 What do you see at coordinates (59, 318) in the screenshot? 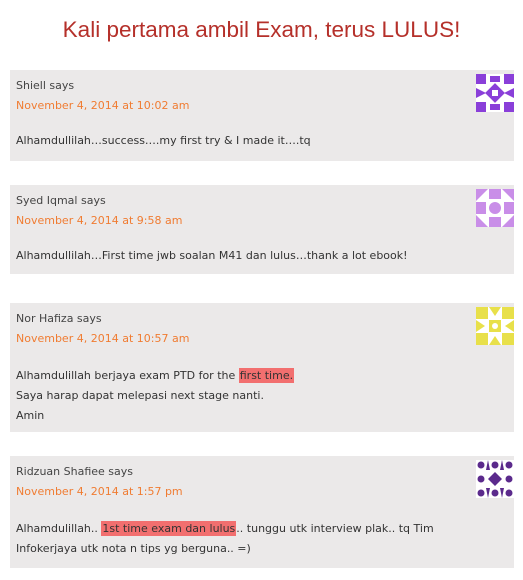
I see `comment-author: Nor Hafiza says` at bounding box center [59, 318].